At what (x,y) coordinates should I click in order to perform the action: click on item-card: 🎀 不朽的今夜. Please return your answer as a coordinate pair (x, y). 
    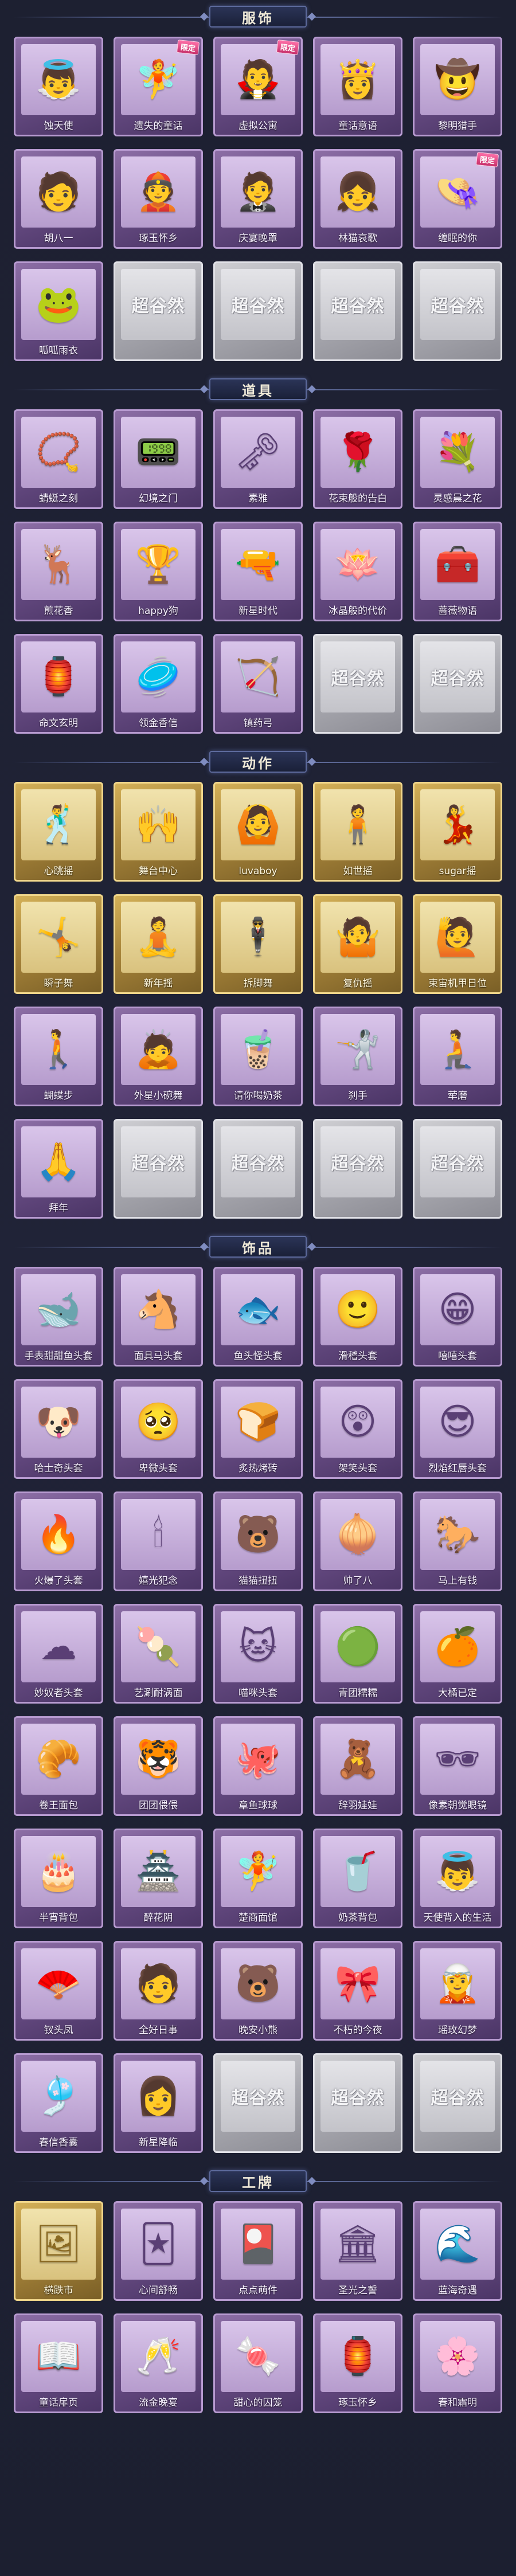
    Looking at the image, I should click on (357, 1991).